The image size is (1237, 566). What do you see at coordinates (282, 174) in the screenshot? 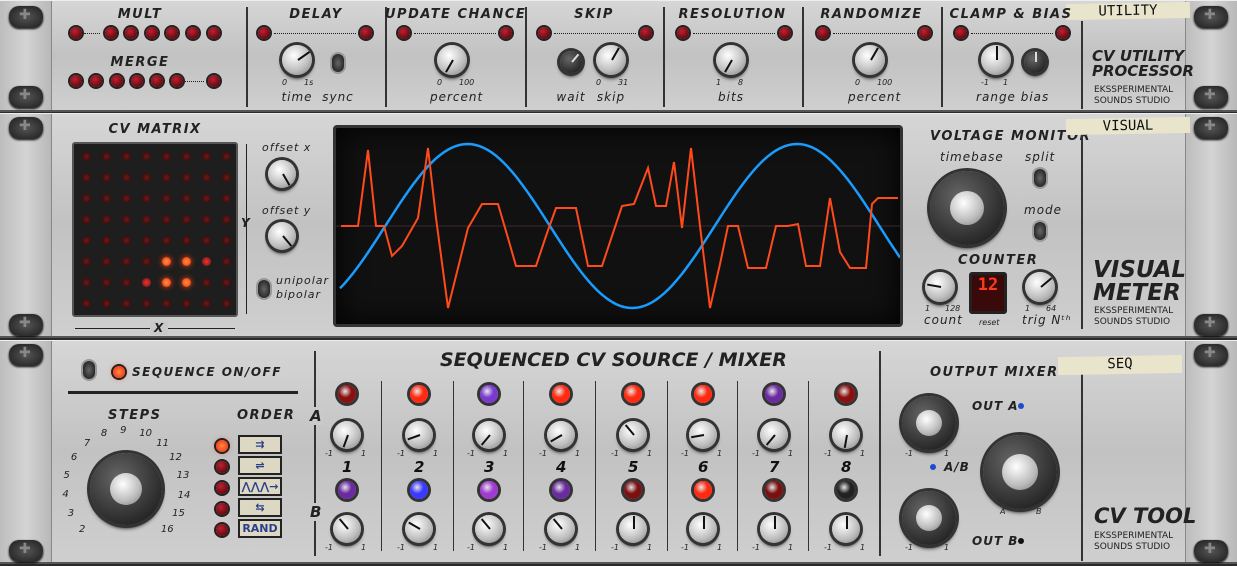
I see `offset-x-knob` at bounding box center [282, 174].